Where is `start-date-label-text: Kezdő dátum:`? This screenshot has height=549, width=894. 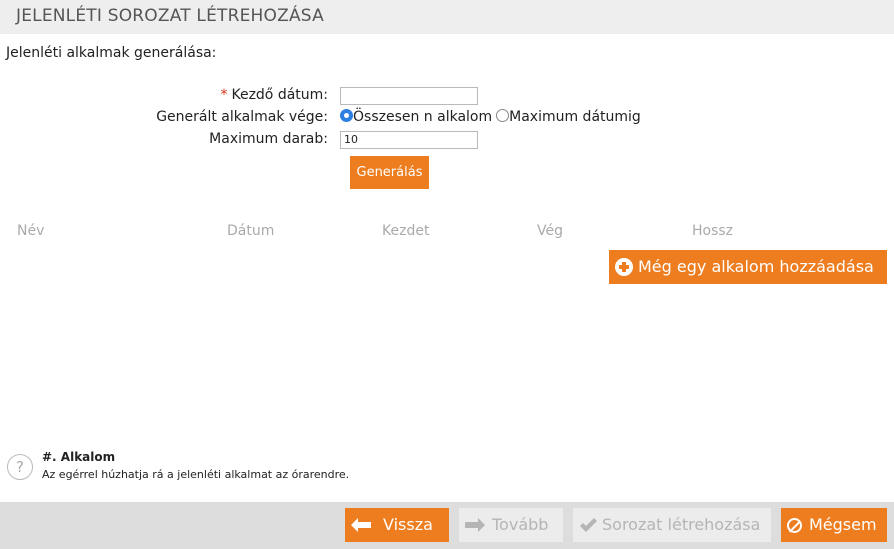 start-date-label-text: Kezdő dátum: is located at coordinates (279, 95).